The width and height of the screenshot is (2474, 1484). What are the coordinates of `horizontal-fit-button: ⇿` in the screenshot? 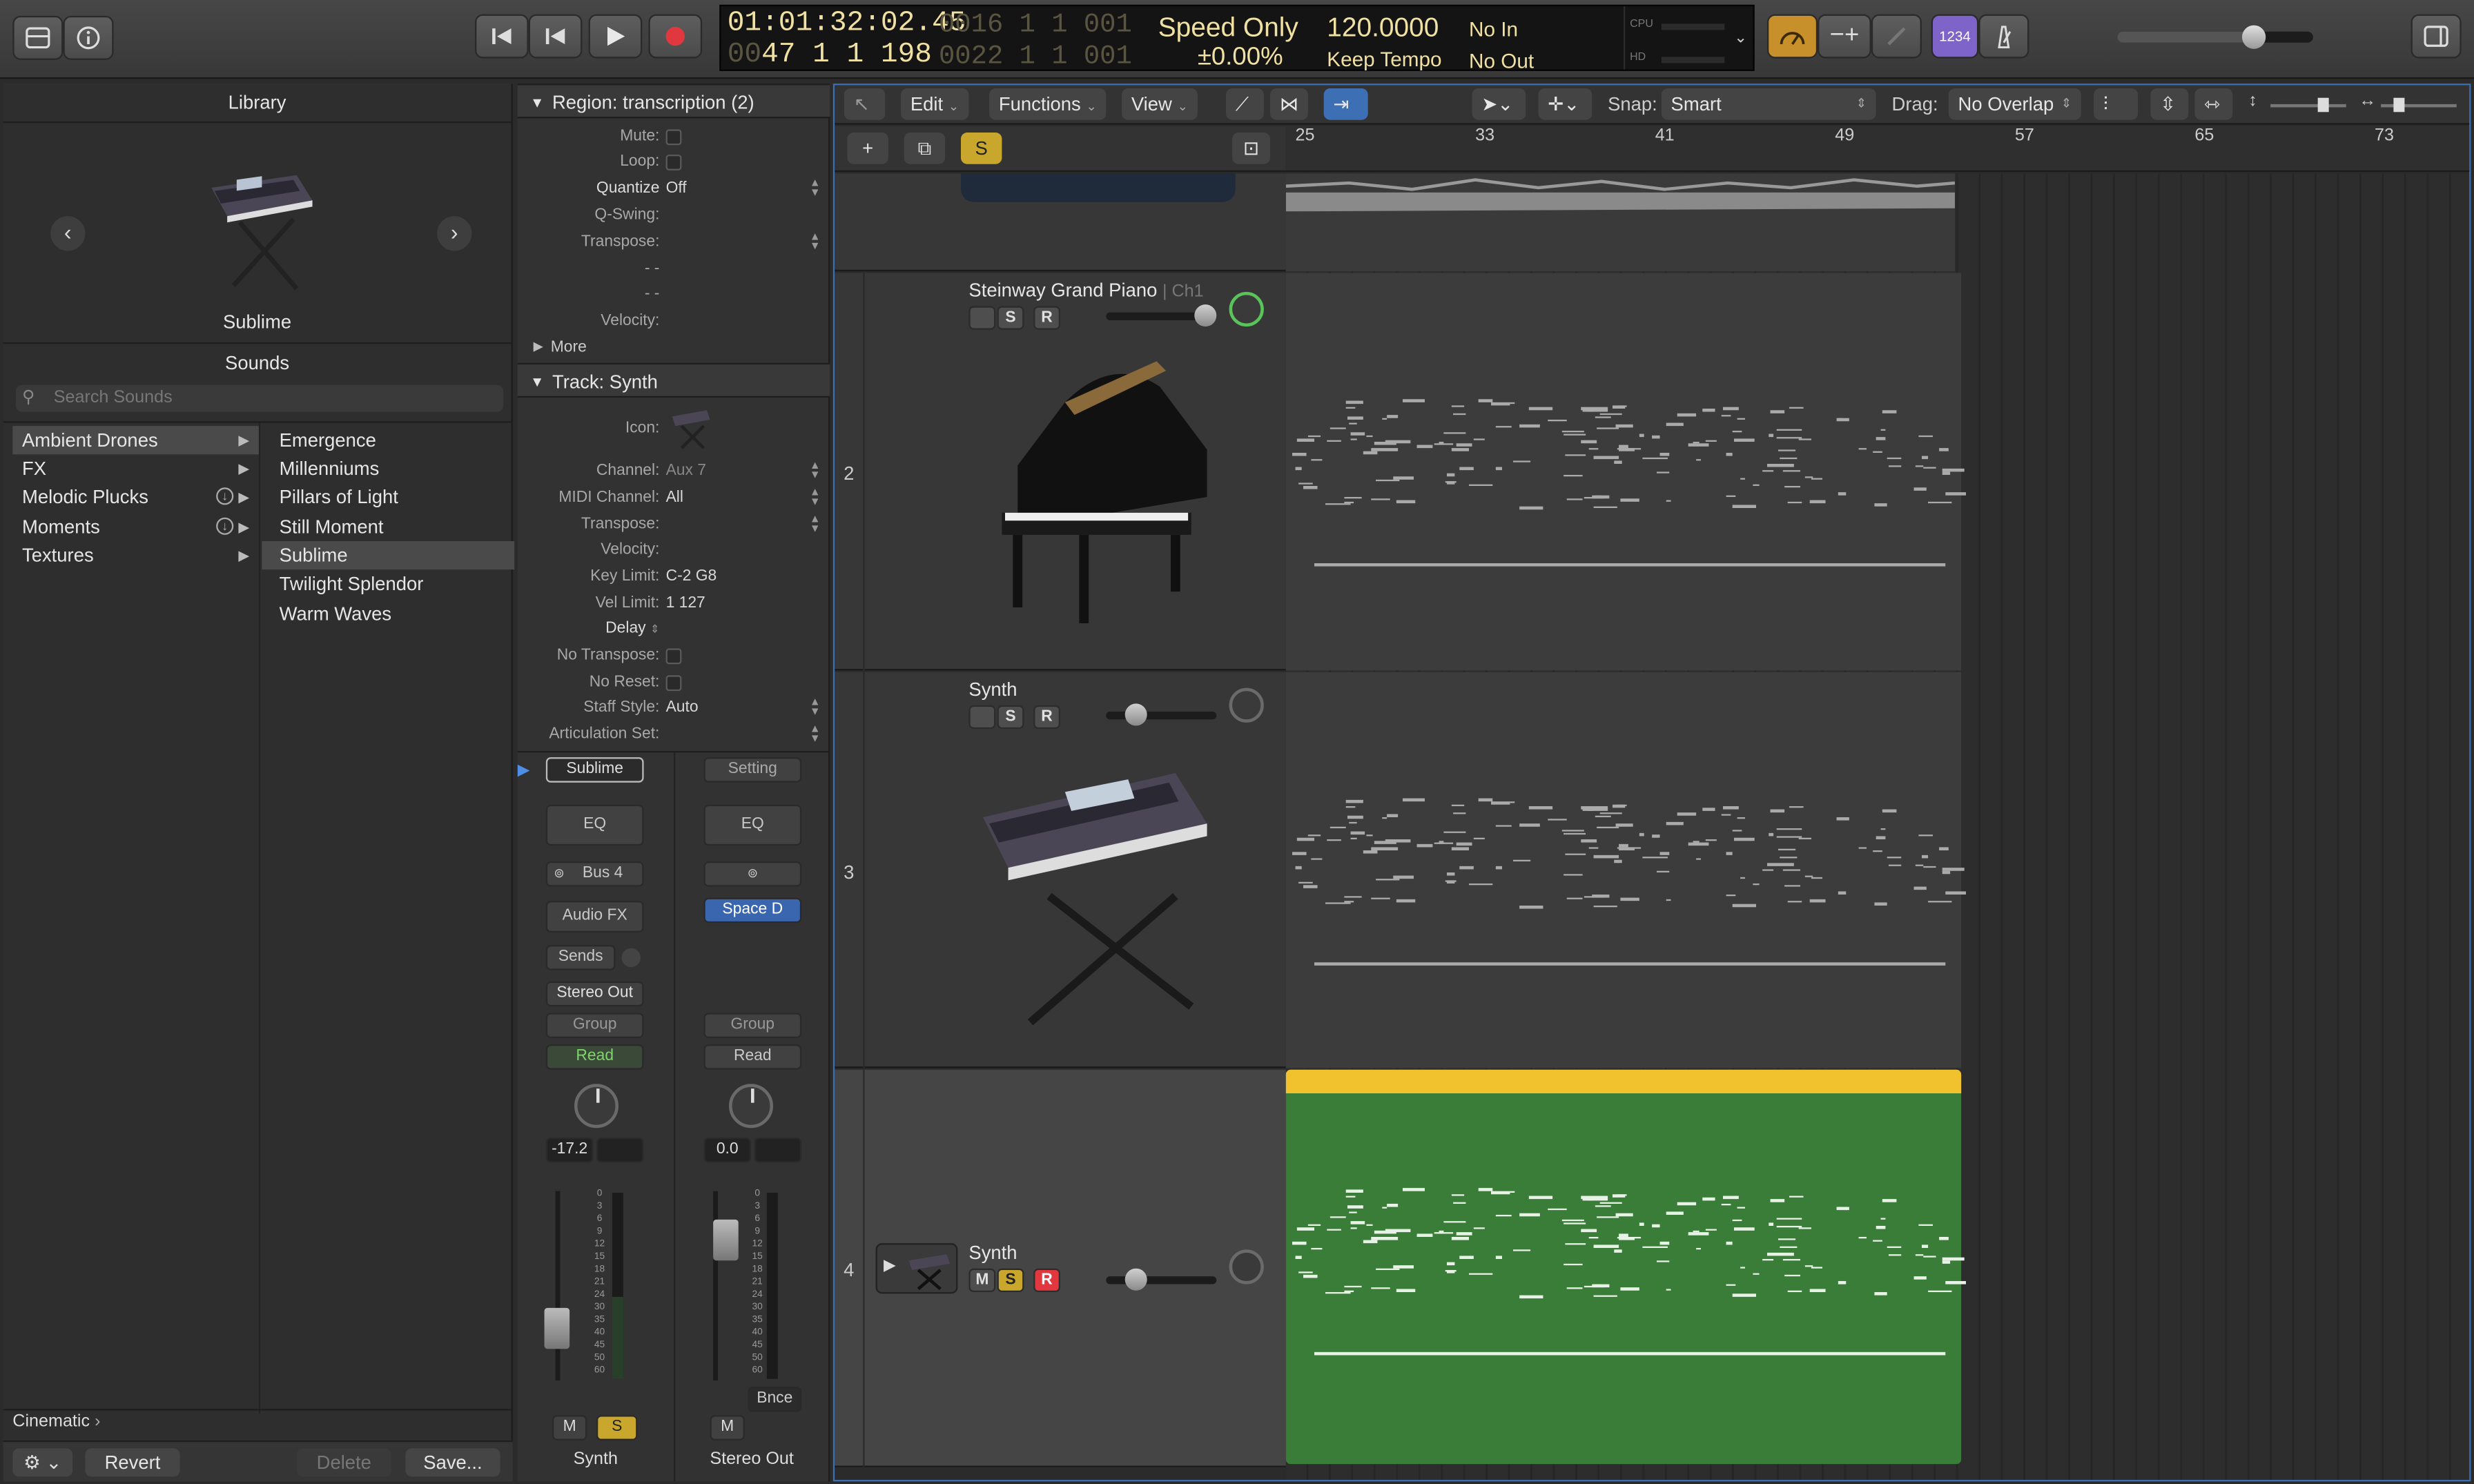 It's located at (2213, 104).